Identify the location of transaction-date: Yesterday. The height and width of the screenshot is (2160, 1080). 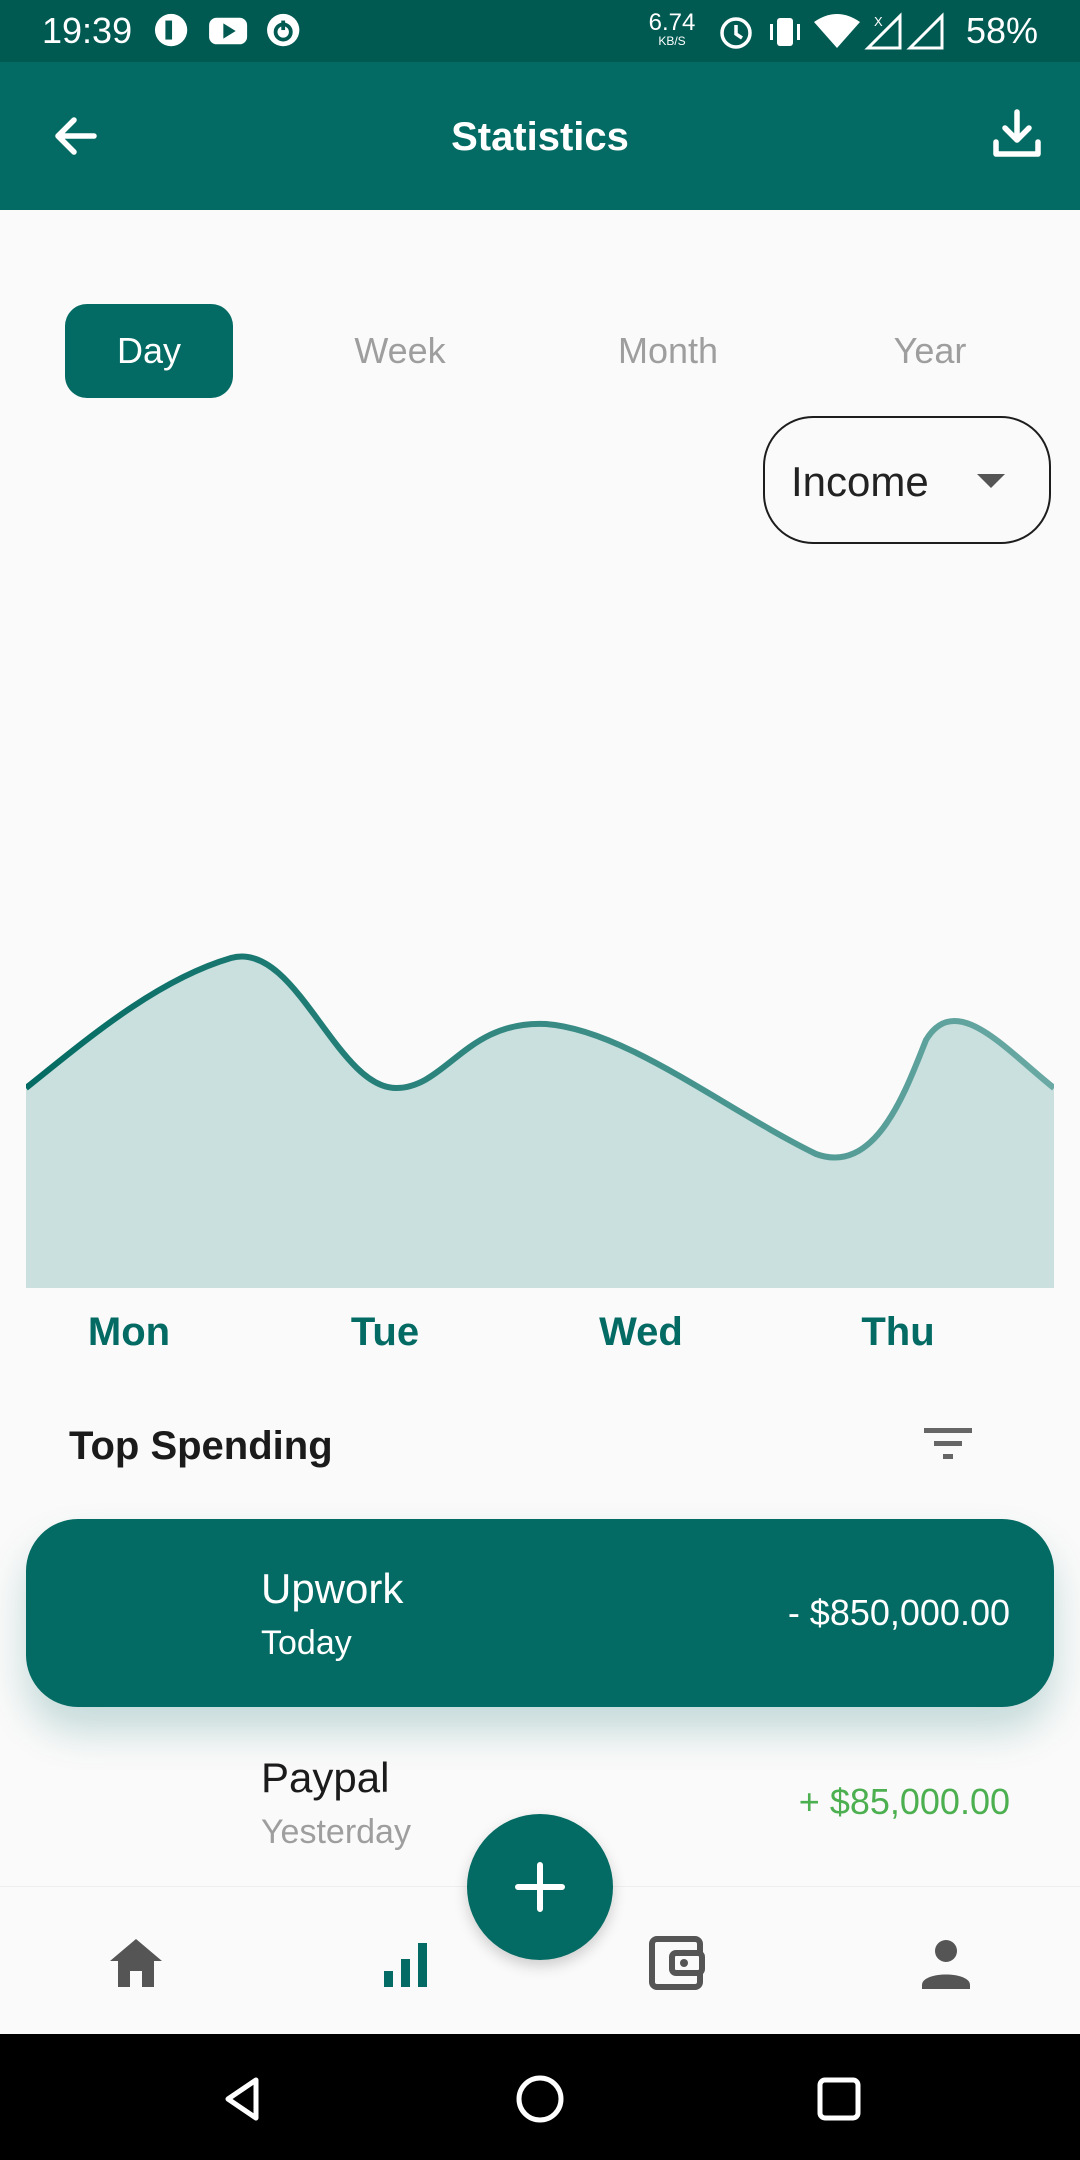
(336, 1832).